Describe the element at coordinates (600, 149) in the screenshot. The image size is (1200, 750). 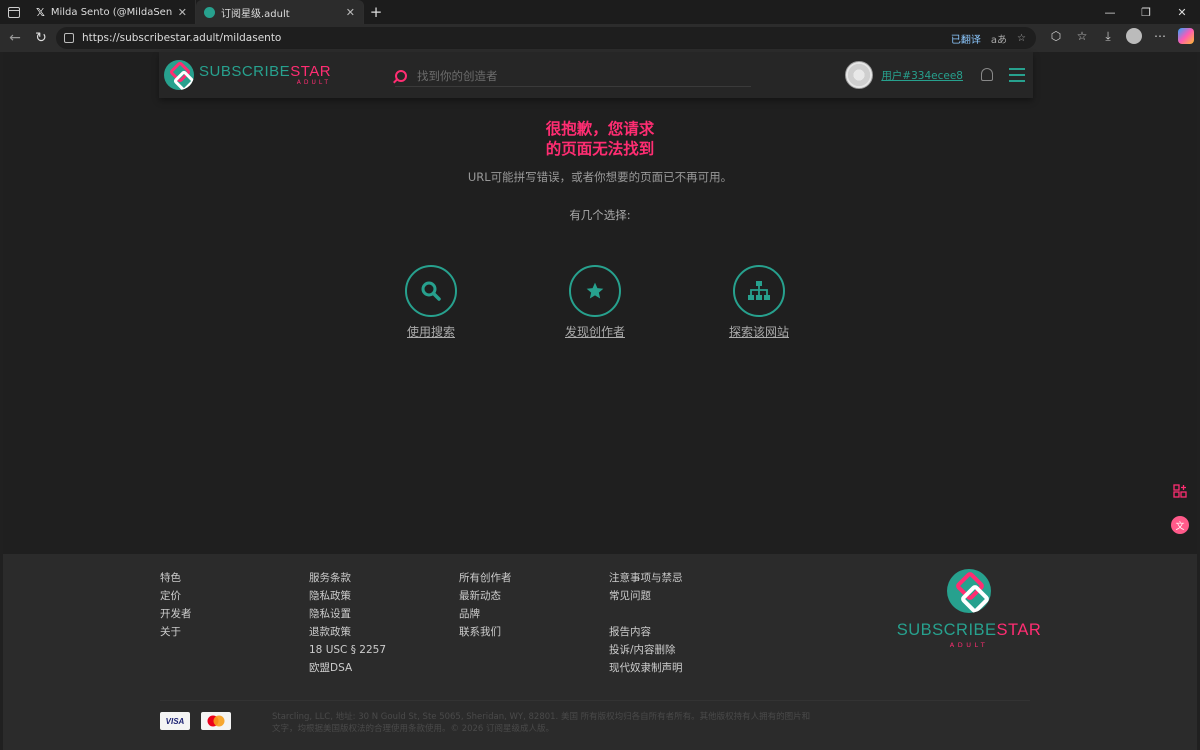
I see `error-title-line2: 的页面无法找到` at that location.